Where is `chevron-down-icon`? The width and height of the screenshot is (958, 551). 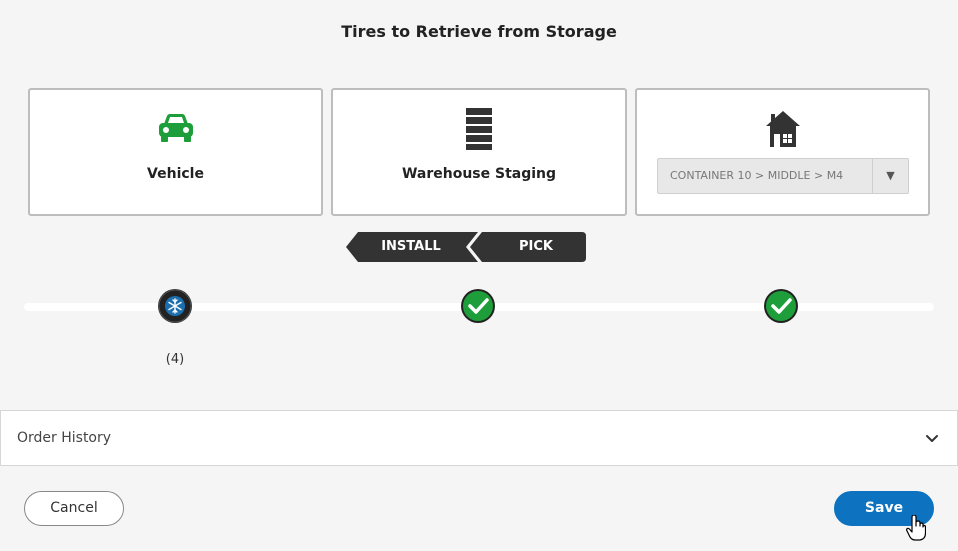 chevron-down-icon is located at coordinates (932, 440).